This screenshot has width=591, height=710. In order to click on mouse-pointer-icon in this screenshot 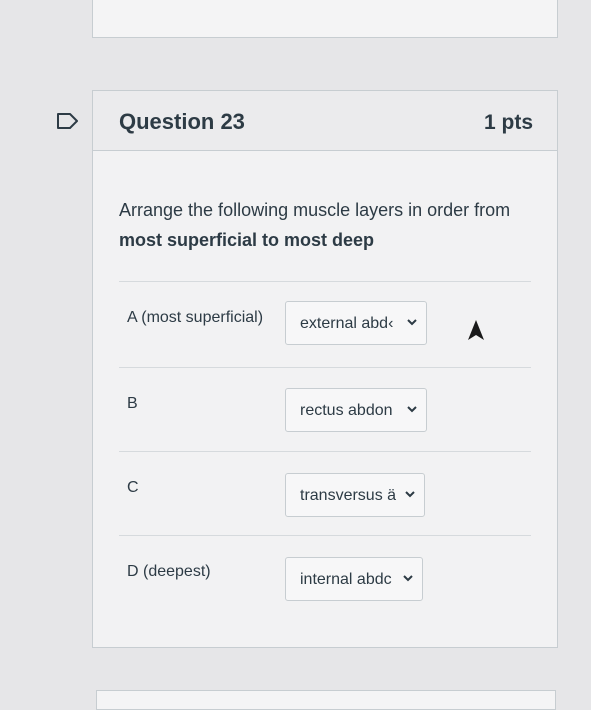, I will do `click(476, 330)`.